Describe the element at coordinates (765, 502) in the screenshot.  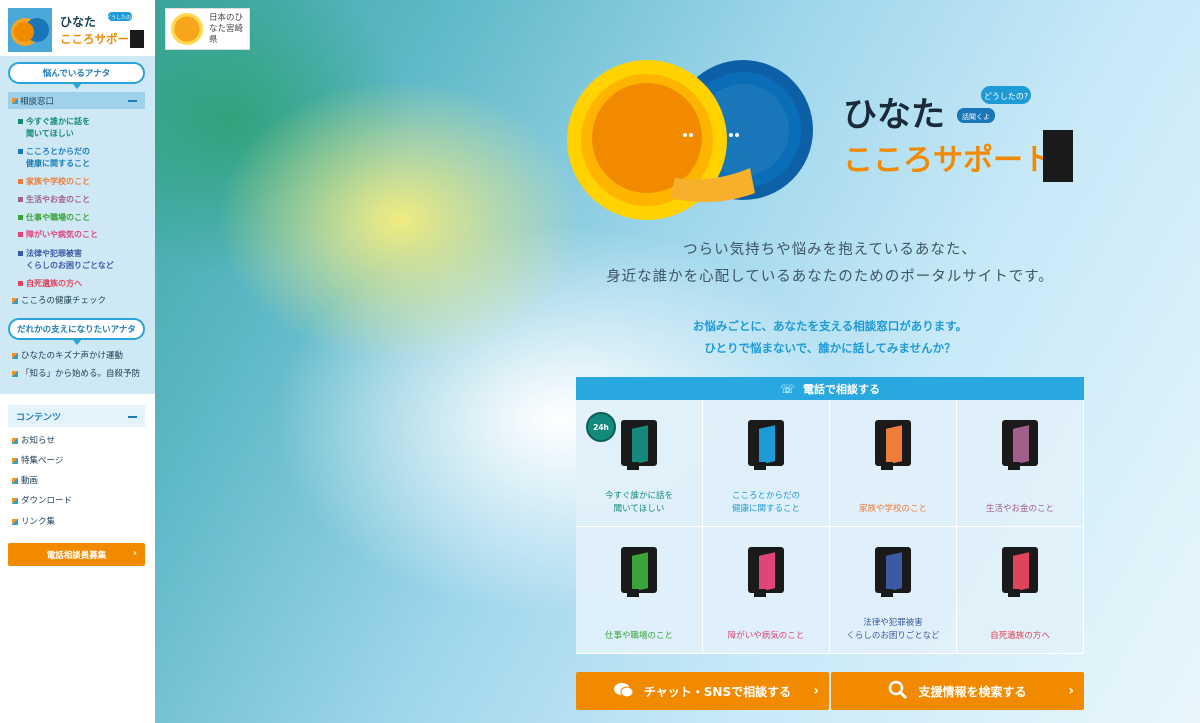
I see `consult-tile-label: こころとからだの 健康に関すること` at that location.